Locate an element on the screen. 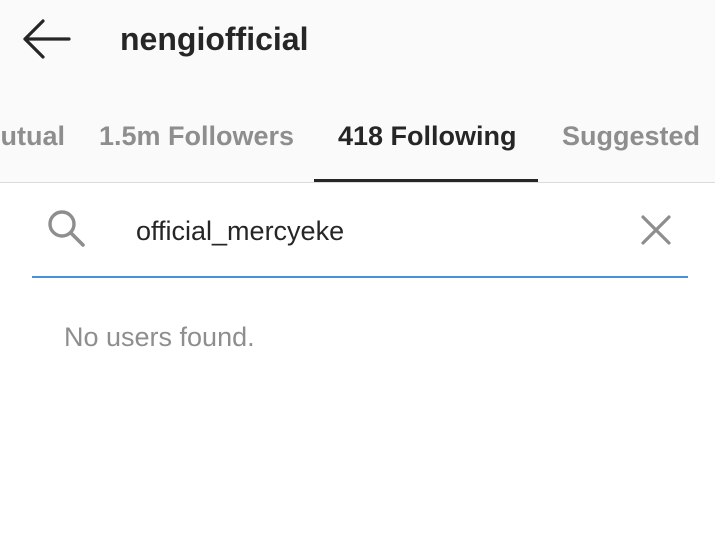 The width and height of the screenshot is (715, 541). arrow-left-icon is located at coordinates (47, 39).